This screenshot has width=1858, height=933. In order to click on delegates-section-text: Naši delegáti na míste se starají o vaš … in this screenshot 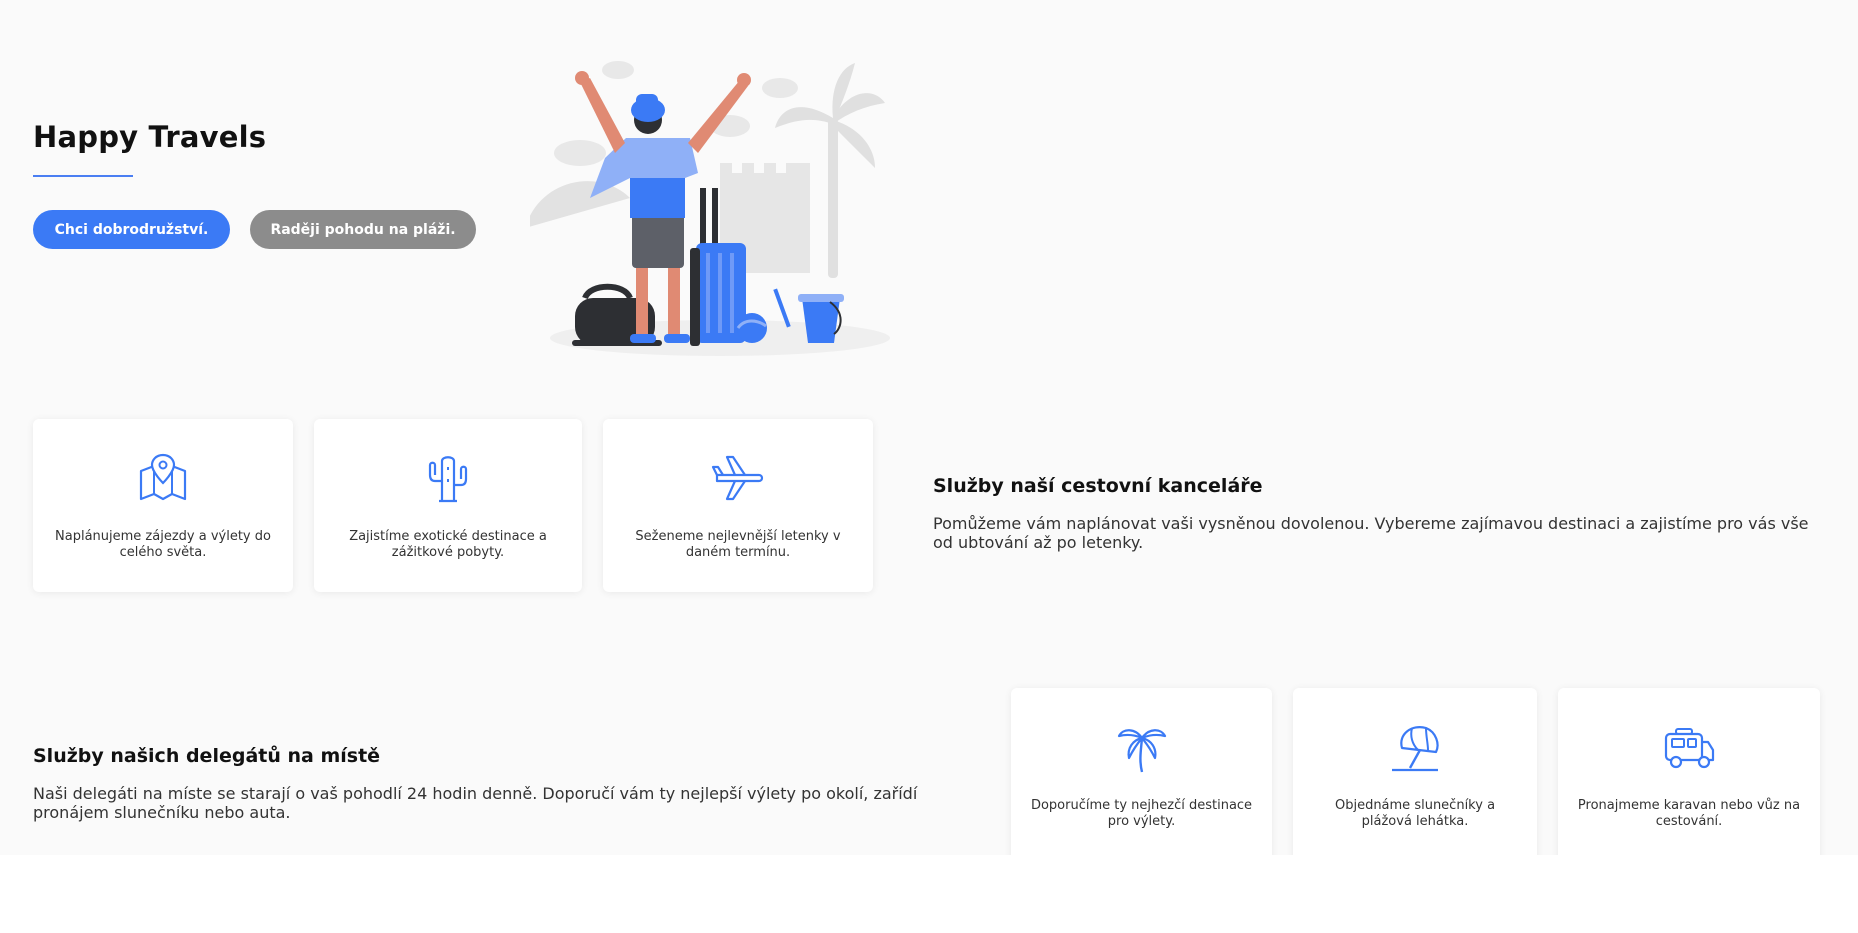, I will do `click(475, 803)`.